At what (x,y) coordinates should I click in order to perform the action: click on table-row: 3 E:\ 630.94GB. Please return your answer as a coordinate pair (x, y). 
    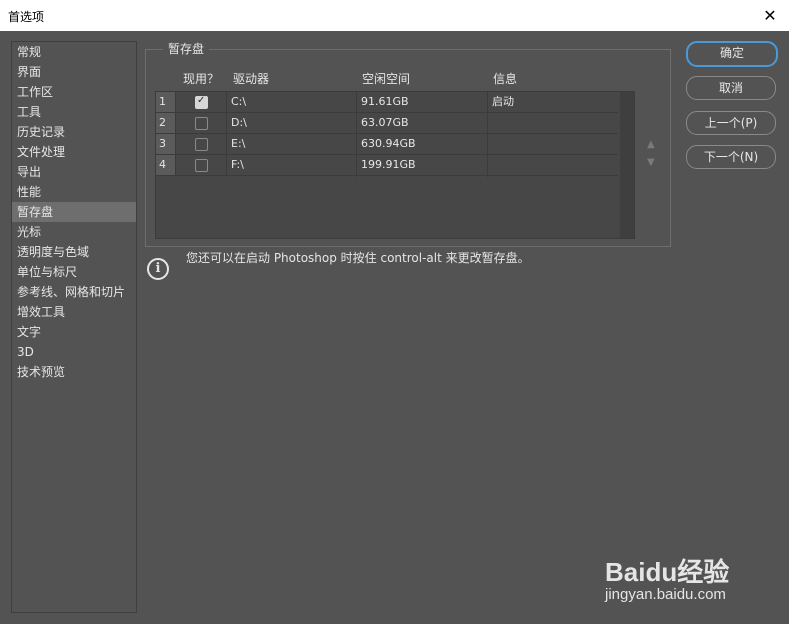
    Looking at the image, I should click on (387, 144).